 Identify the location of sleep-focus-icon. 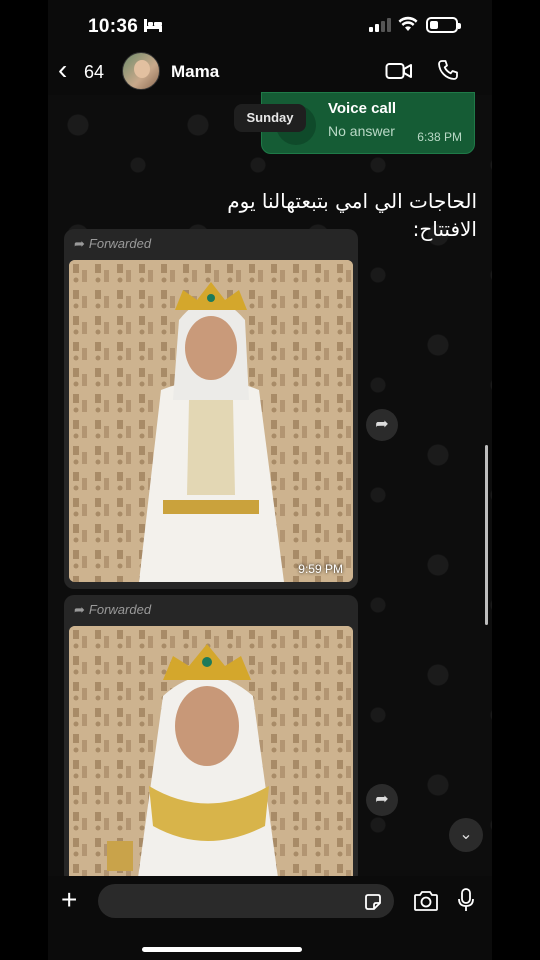
(153, 25).